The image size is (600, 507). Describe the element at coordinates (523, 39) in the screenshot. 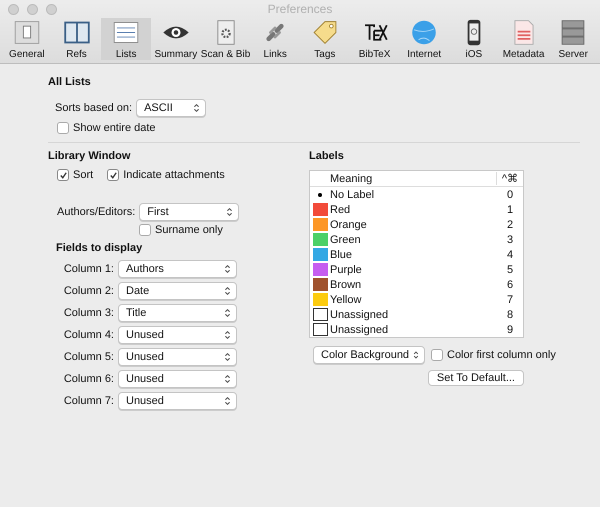

I see `toolbar-tab: Metadata` at that location.